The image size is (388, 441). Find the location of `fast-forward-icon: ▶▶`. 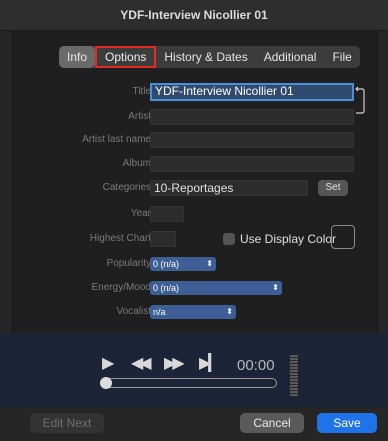

fast-forward-icon: ▶▶ is located at coordinates (174, 363).